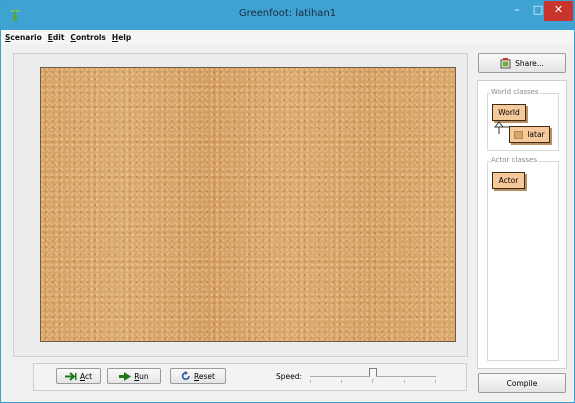  I want to click on minimize-button: –, so click(517, 11).